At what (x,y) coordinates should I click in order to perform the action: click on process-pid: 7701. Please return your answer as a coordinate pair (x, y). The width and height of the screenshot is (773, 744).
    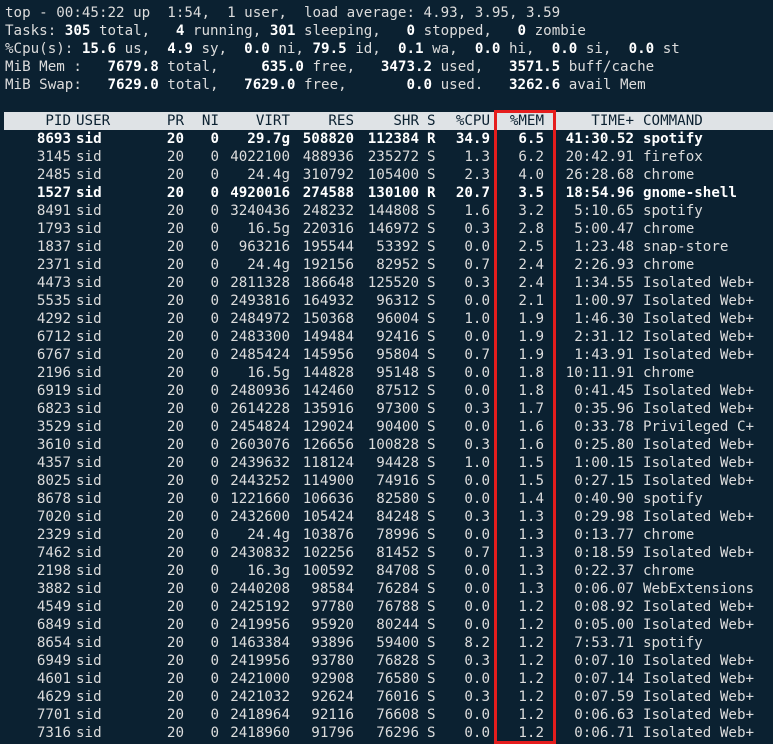
    Looking at the image, I should click on (53, 715).